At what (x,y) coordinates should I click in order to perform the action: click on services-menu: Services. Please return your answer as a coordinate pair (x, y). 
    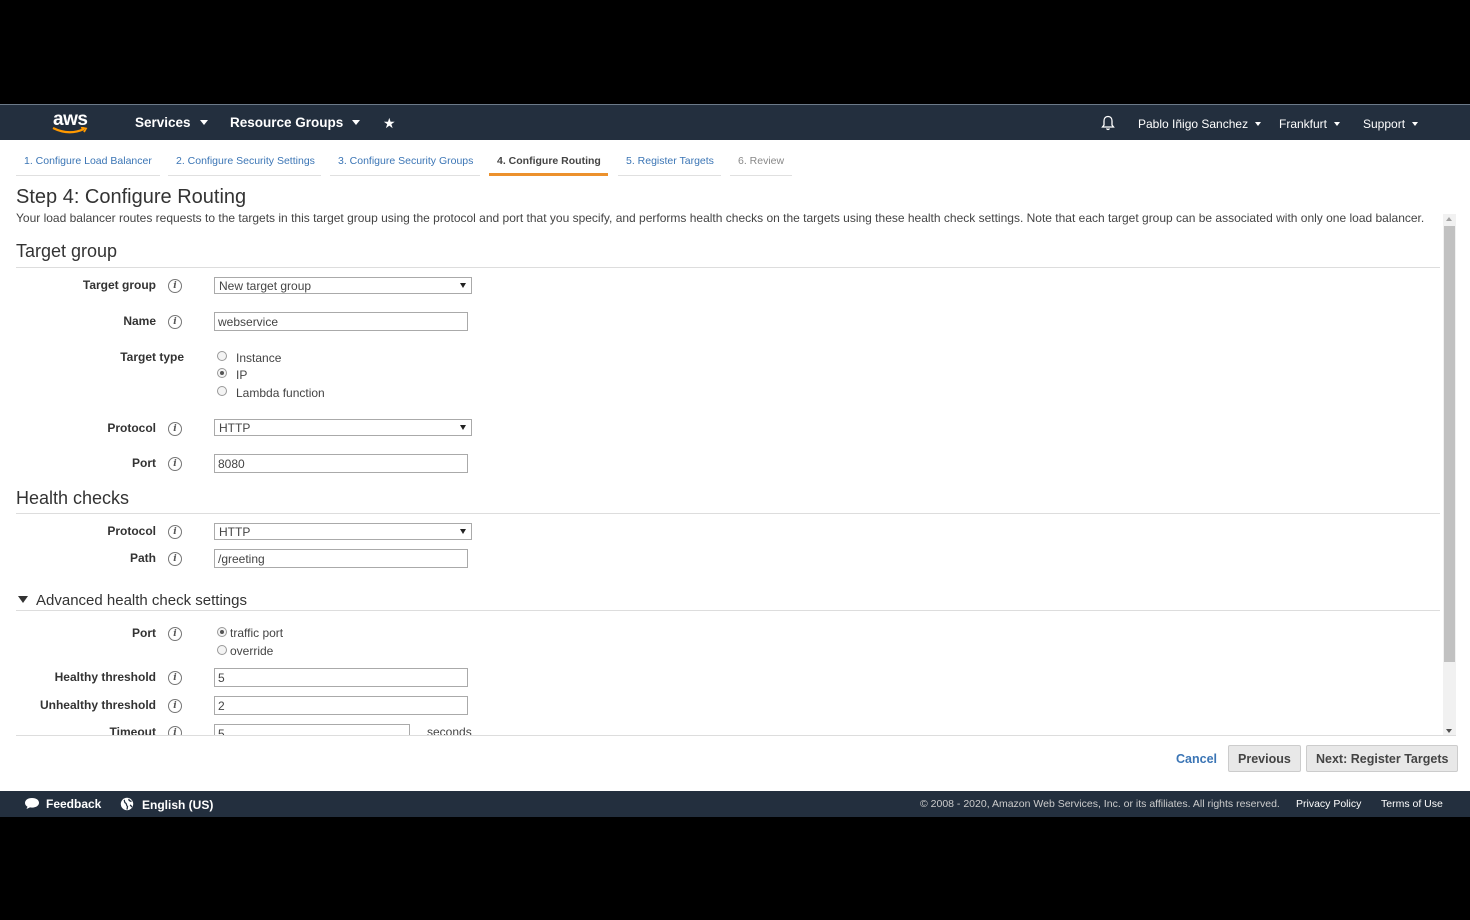
    Looking at the image, I should click on (171, 122).